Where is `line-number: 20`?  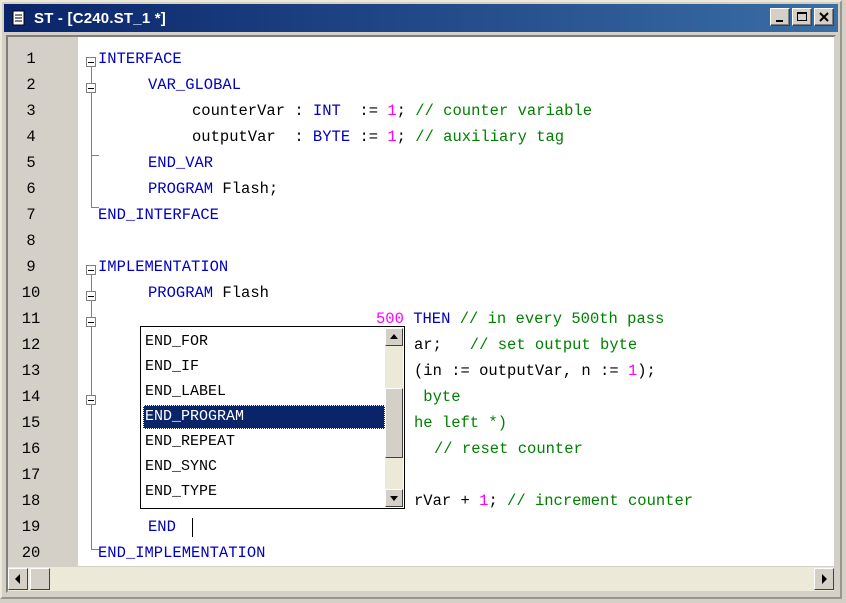
line-number: 20 is located at coordinates (31, 553).